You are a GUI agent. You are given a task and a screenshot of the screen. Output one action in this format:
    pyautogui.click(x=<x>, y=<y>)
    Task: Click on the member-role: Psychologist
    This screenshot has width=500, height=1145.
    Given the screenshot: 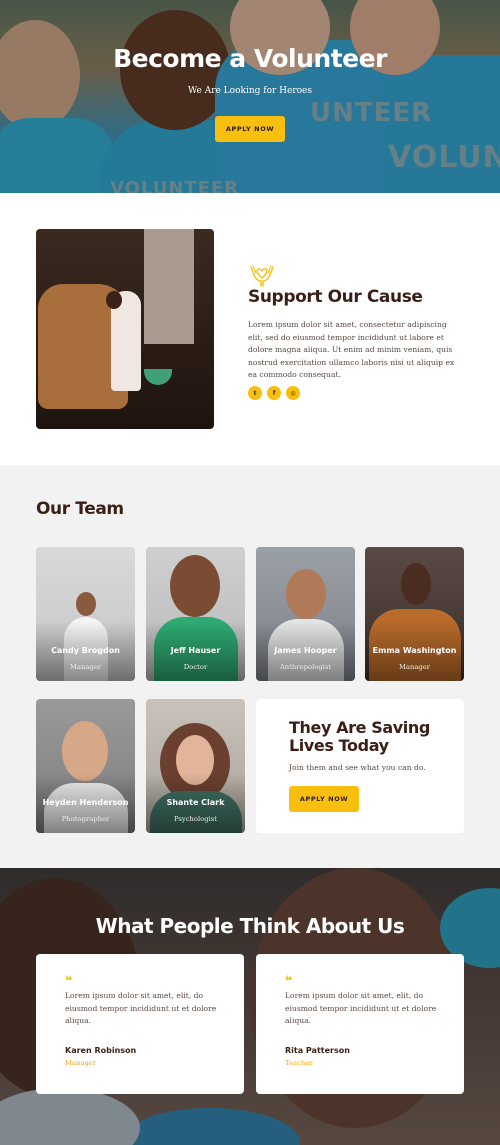 What is the action you would take?
    pyautogui.click(x=195, y=819)
    